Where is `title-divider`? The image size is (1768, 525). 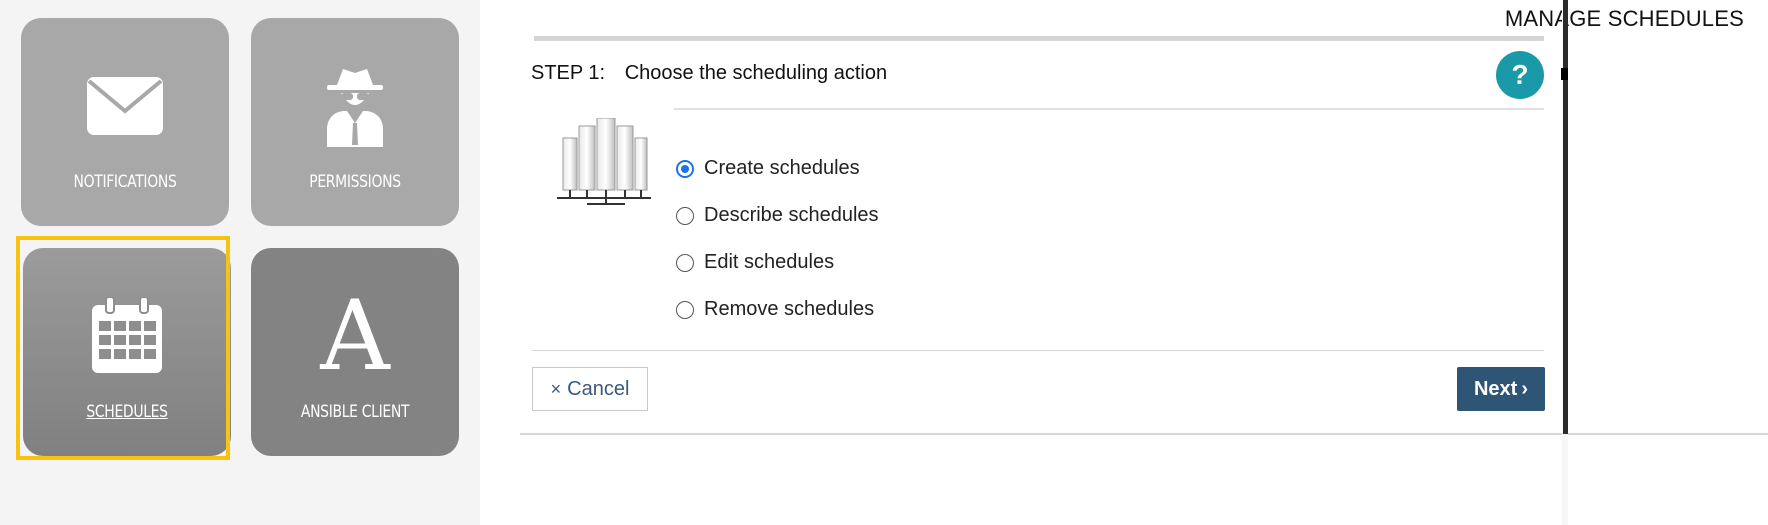
title-divider is located at coordinates (1039, 38).